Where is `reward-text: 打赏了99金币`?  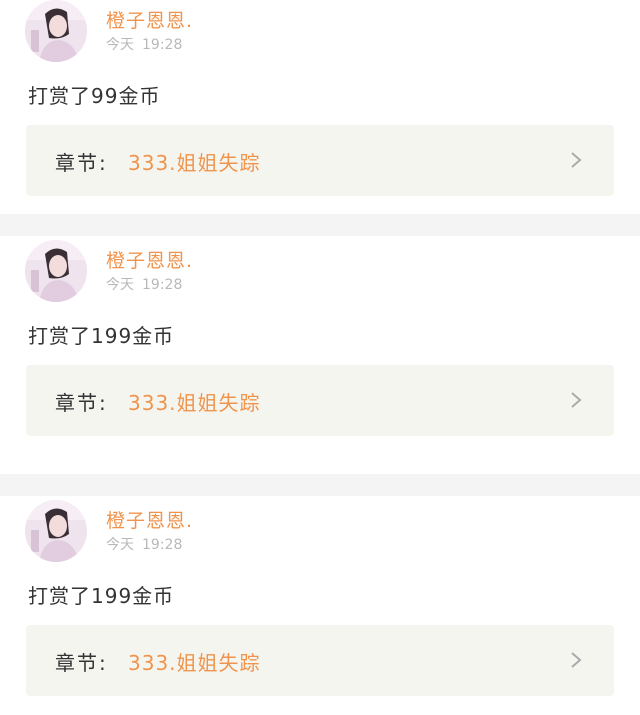
reward-text: 打赏了99金币 is located at coordinates (94, 96).